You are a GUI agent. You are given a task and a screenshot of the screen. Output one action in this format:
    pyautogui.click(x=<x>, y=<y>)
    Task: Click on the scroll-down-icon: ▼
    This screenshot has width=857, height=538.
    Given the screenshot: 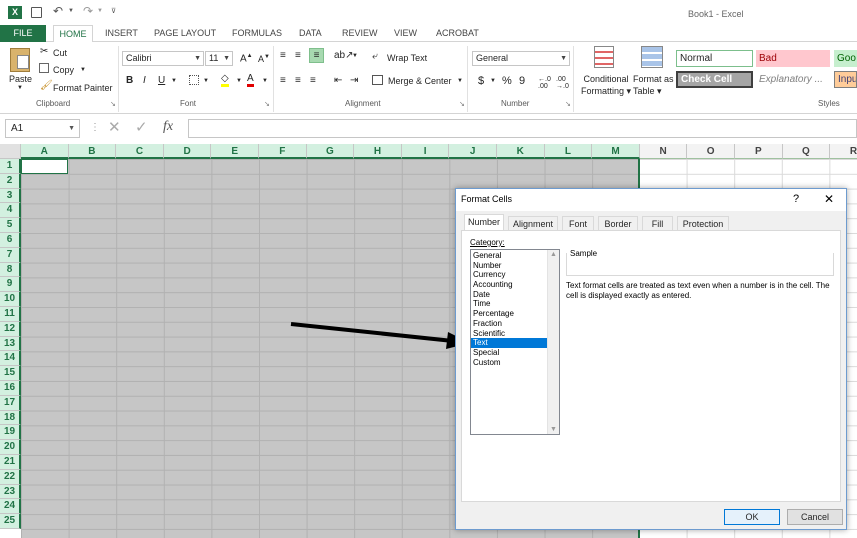 What is the action you would take?
    pyautogui.click(x=553, y=429)
    